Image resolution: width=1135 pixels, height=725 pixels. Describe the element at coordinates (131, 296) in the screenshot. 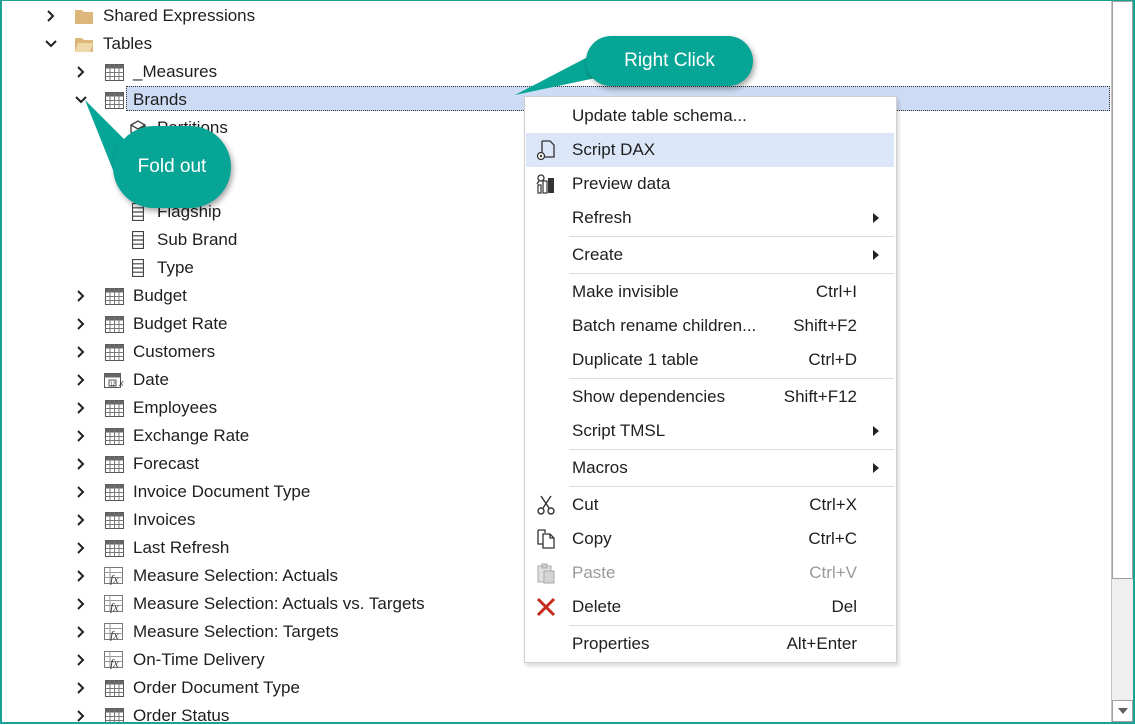

I see `tree-item: Budget` at that location.